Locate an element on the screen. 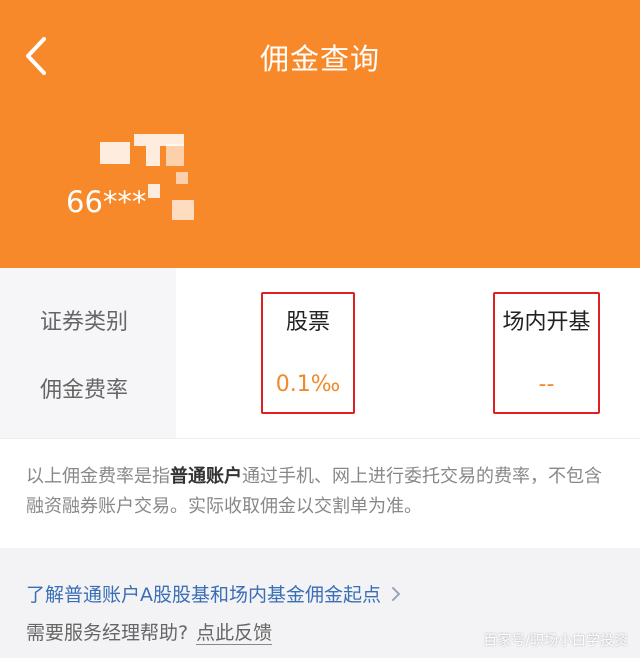 The width and height of the screenshot is (640, 658). category-fund: 场内开基 is located at coordinates (546, 322).